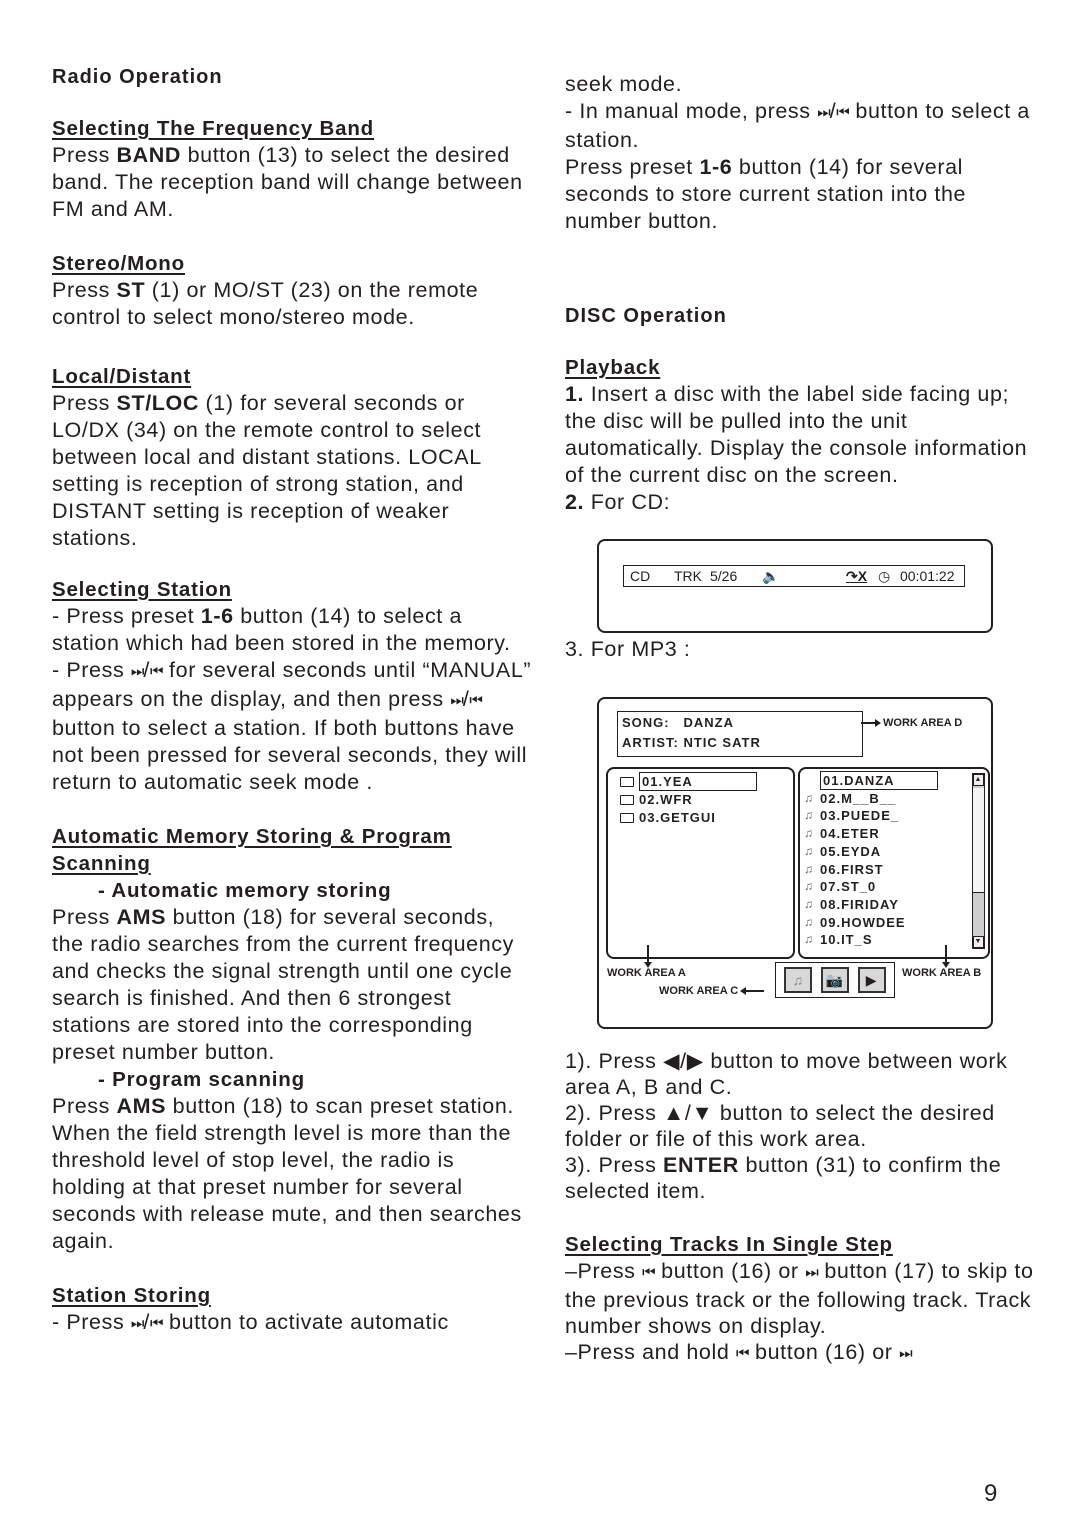 This screenshot has width=1080, height=1529. I want to click on file-item: ♫ 02.M__B__, so click(850, 798).